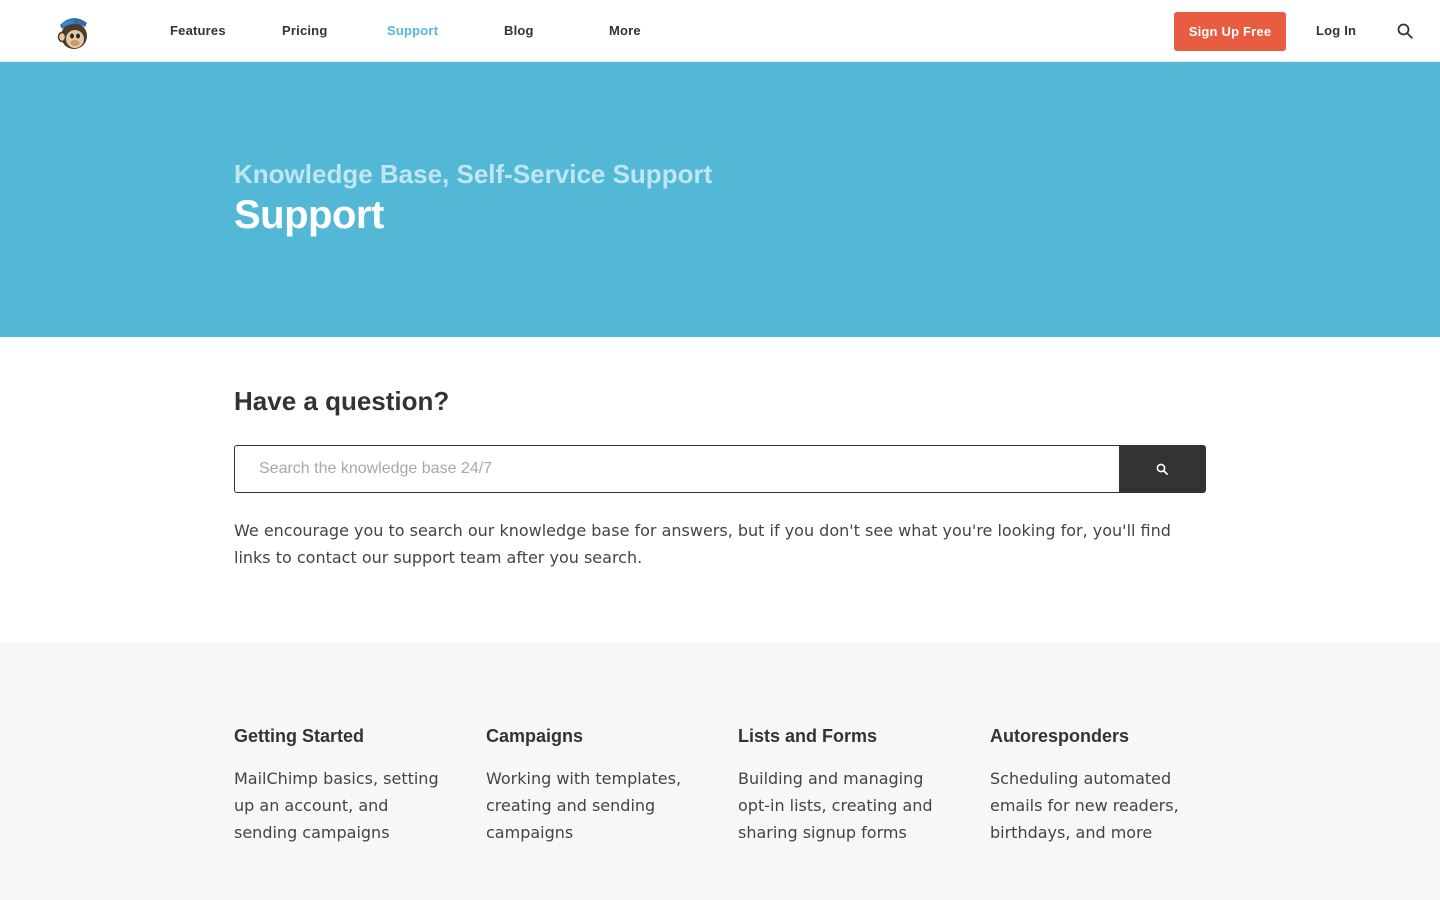  Describe the element at coordinates (73, 31) in the screenshot. I see `mailchimp-logo-icon` at that location.